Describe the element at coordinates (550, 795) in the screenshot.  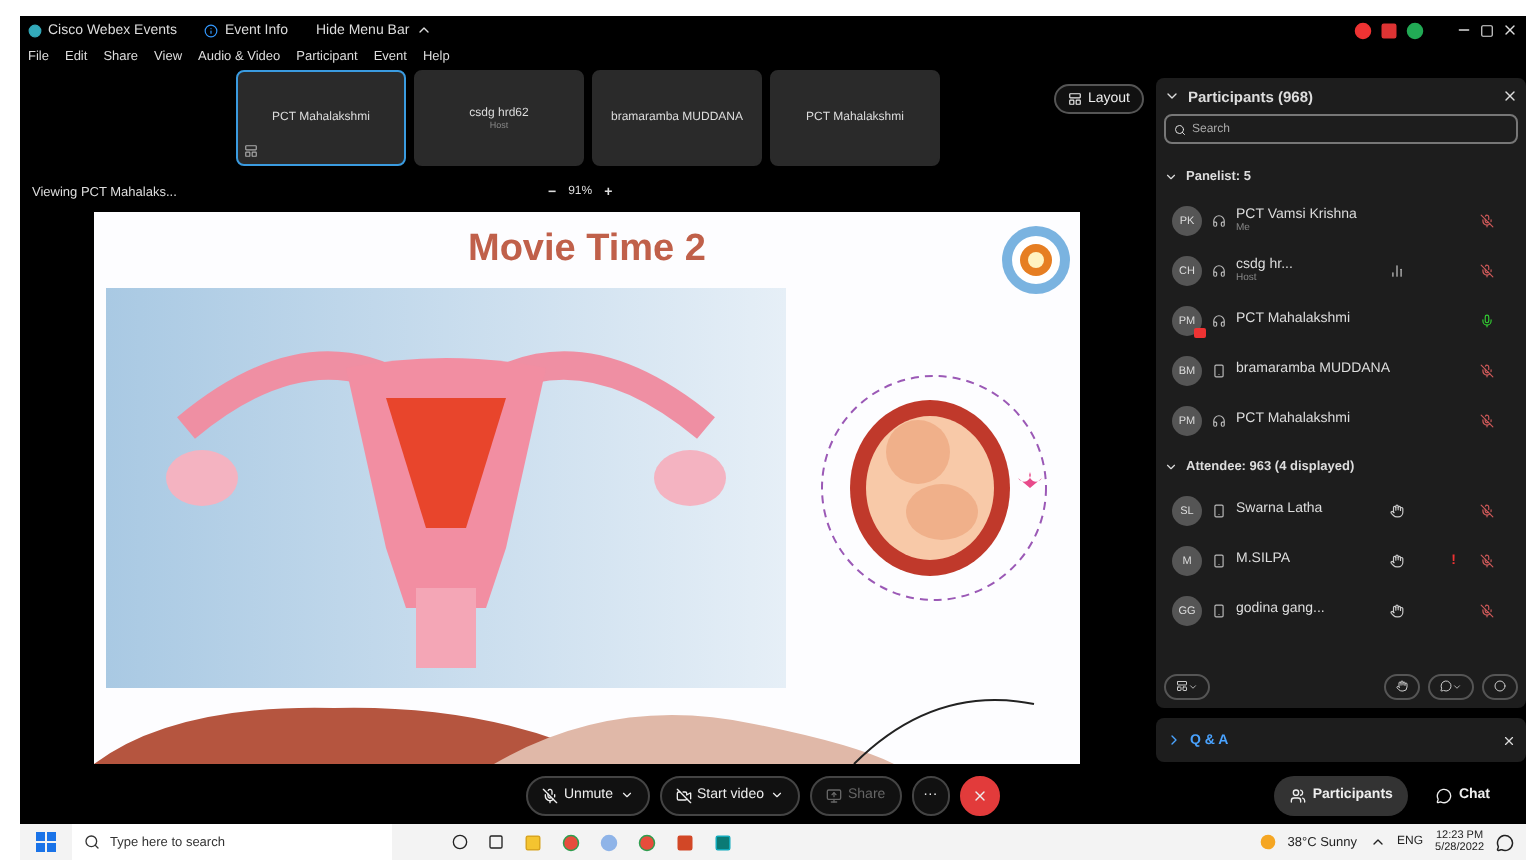
I see `mic-muted-icon` at that location.